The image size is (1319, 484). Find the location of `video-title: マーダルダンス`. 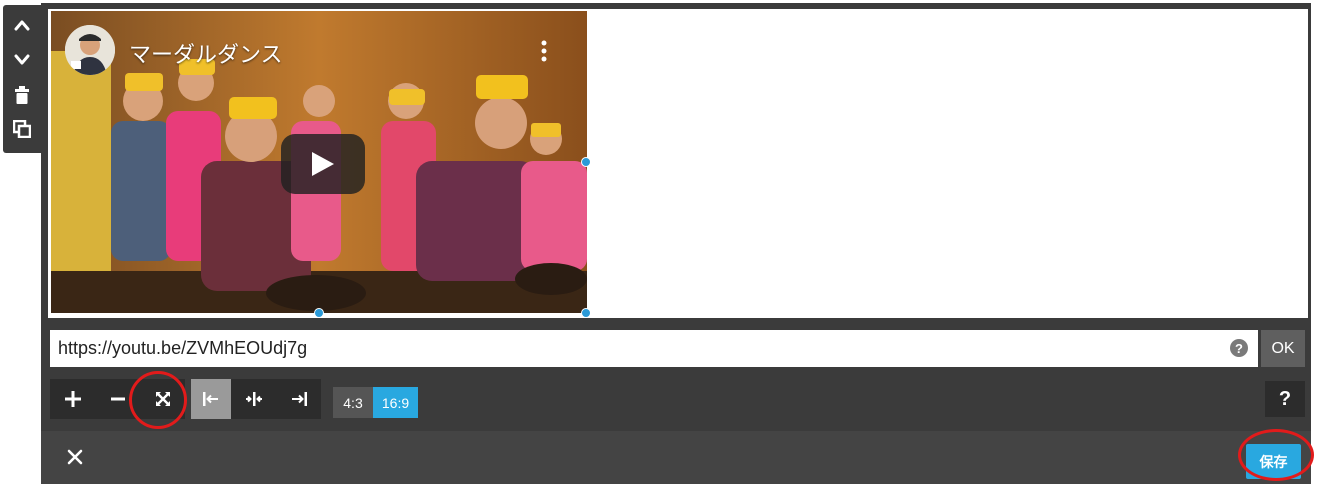

video-title: マーダルダンス is located at coordinates (206, 53).